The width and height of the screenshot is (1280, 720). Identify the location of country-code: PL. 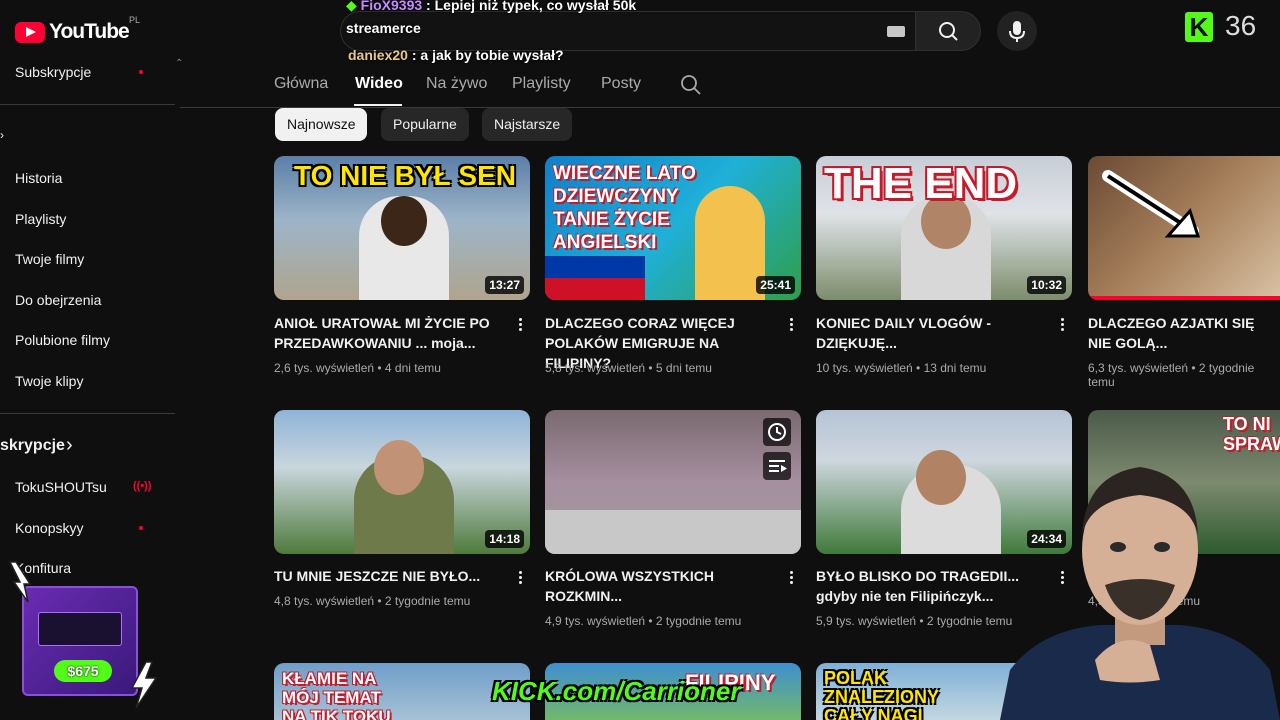
(135, 20).